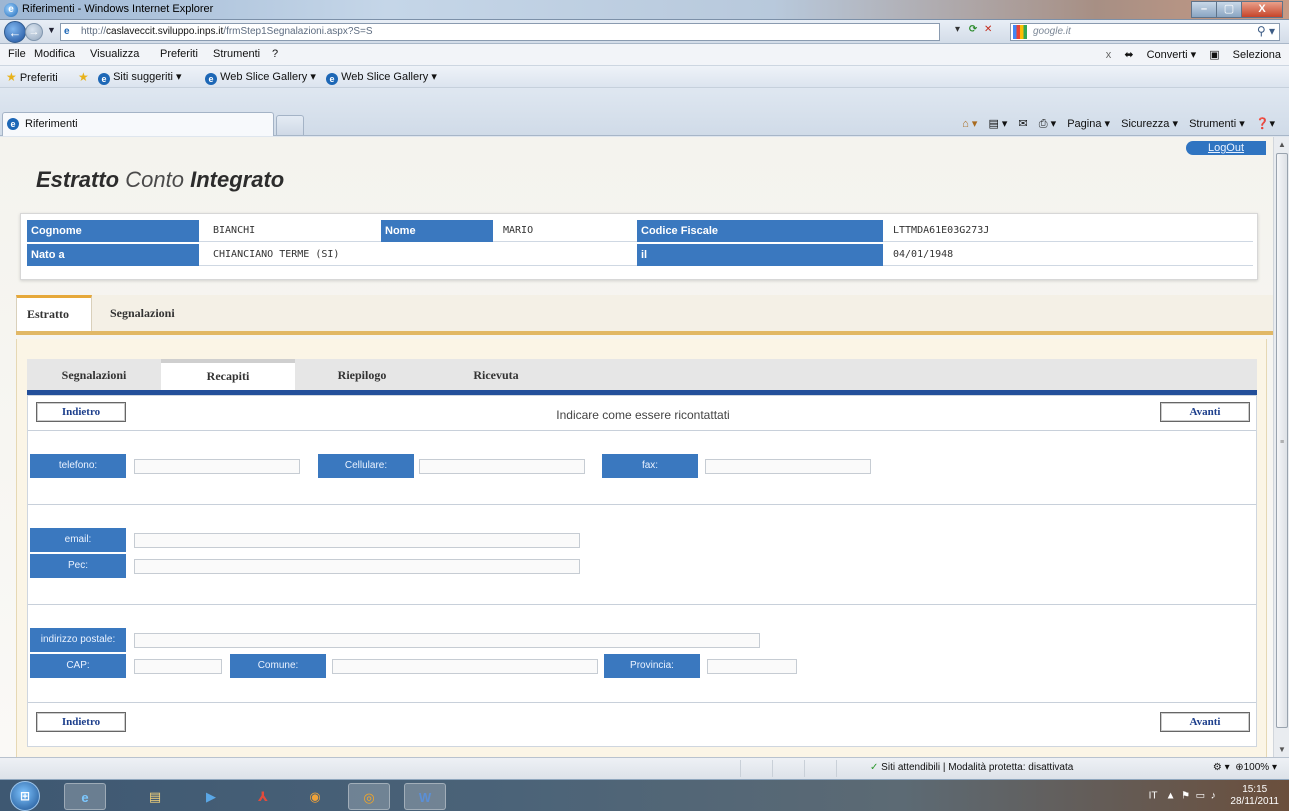 The image size is (1289, 811). What do you see at coordinates (260, 77) in the screenshot?
I see `fav-web-slice-1: e Web Slice Gallery ▾` at bounding box center [260, 77].